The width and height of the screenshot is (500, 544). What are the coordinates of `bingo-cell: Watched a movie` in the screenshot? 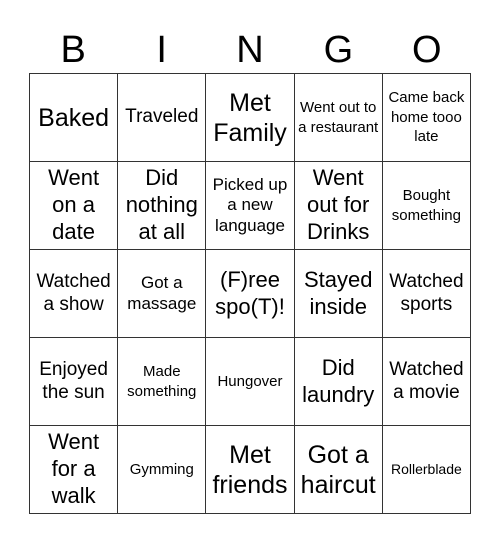 It's located at (426, 382).